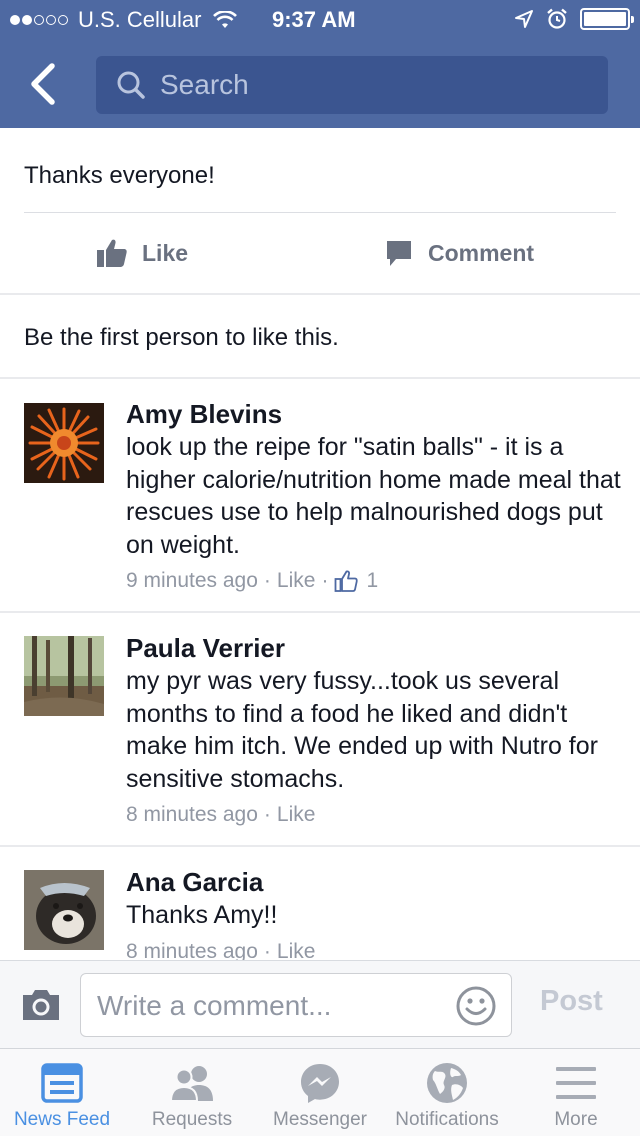  Describe the element at coordinates (347, 581) in the screenshot. I see `thumbs-up-outline-icon` at that location.